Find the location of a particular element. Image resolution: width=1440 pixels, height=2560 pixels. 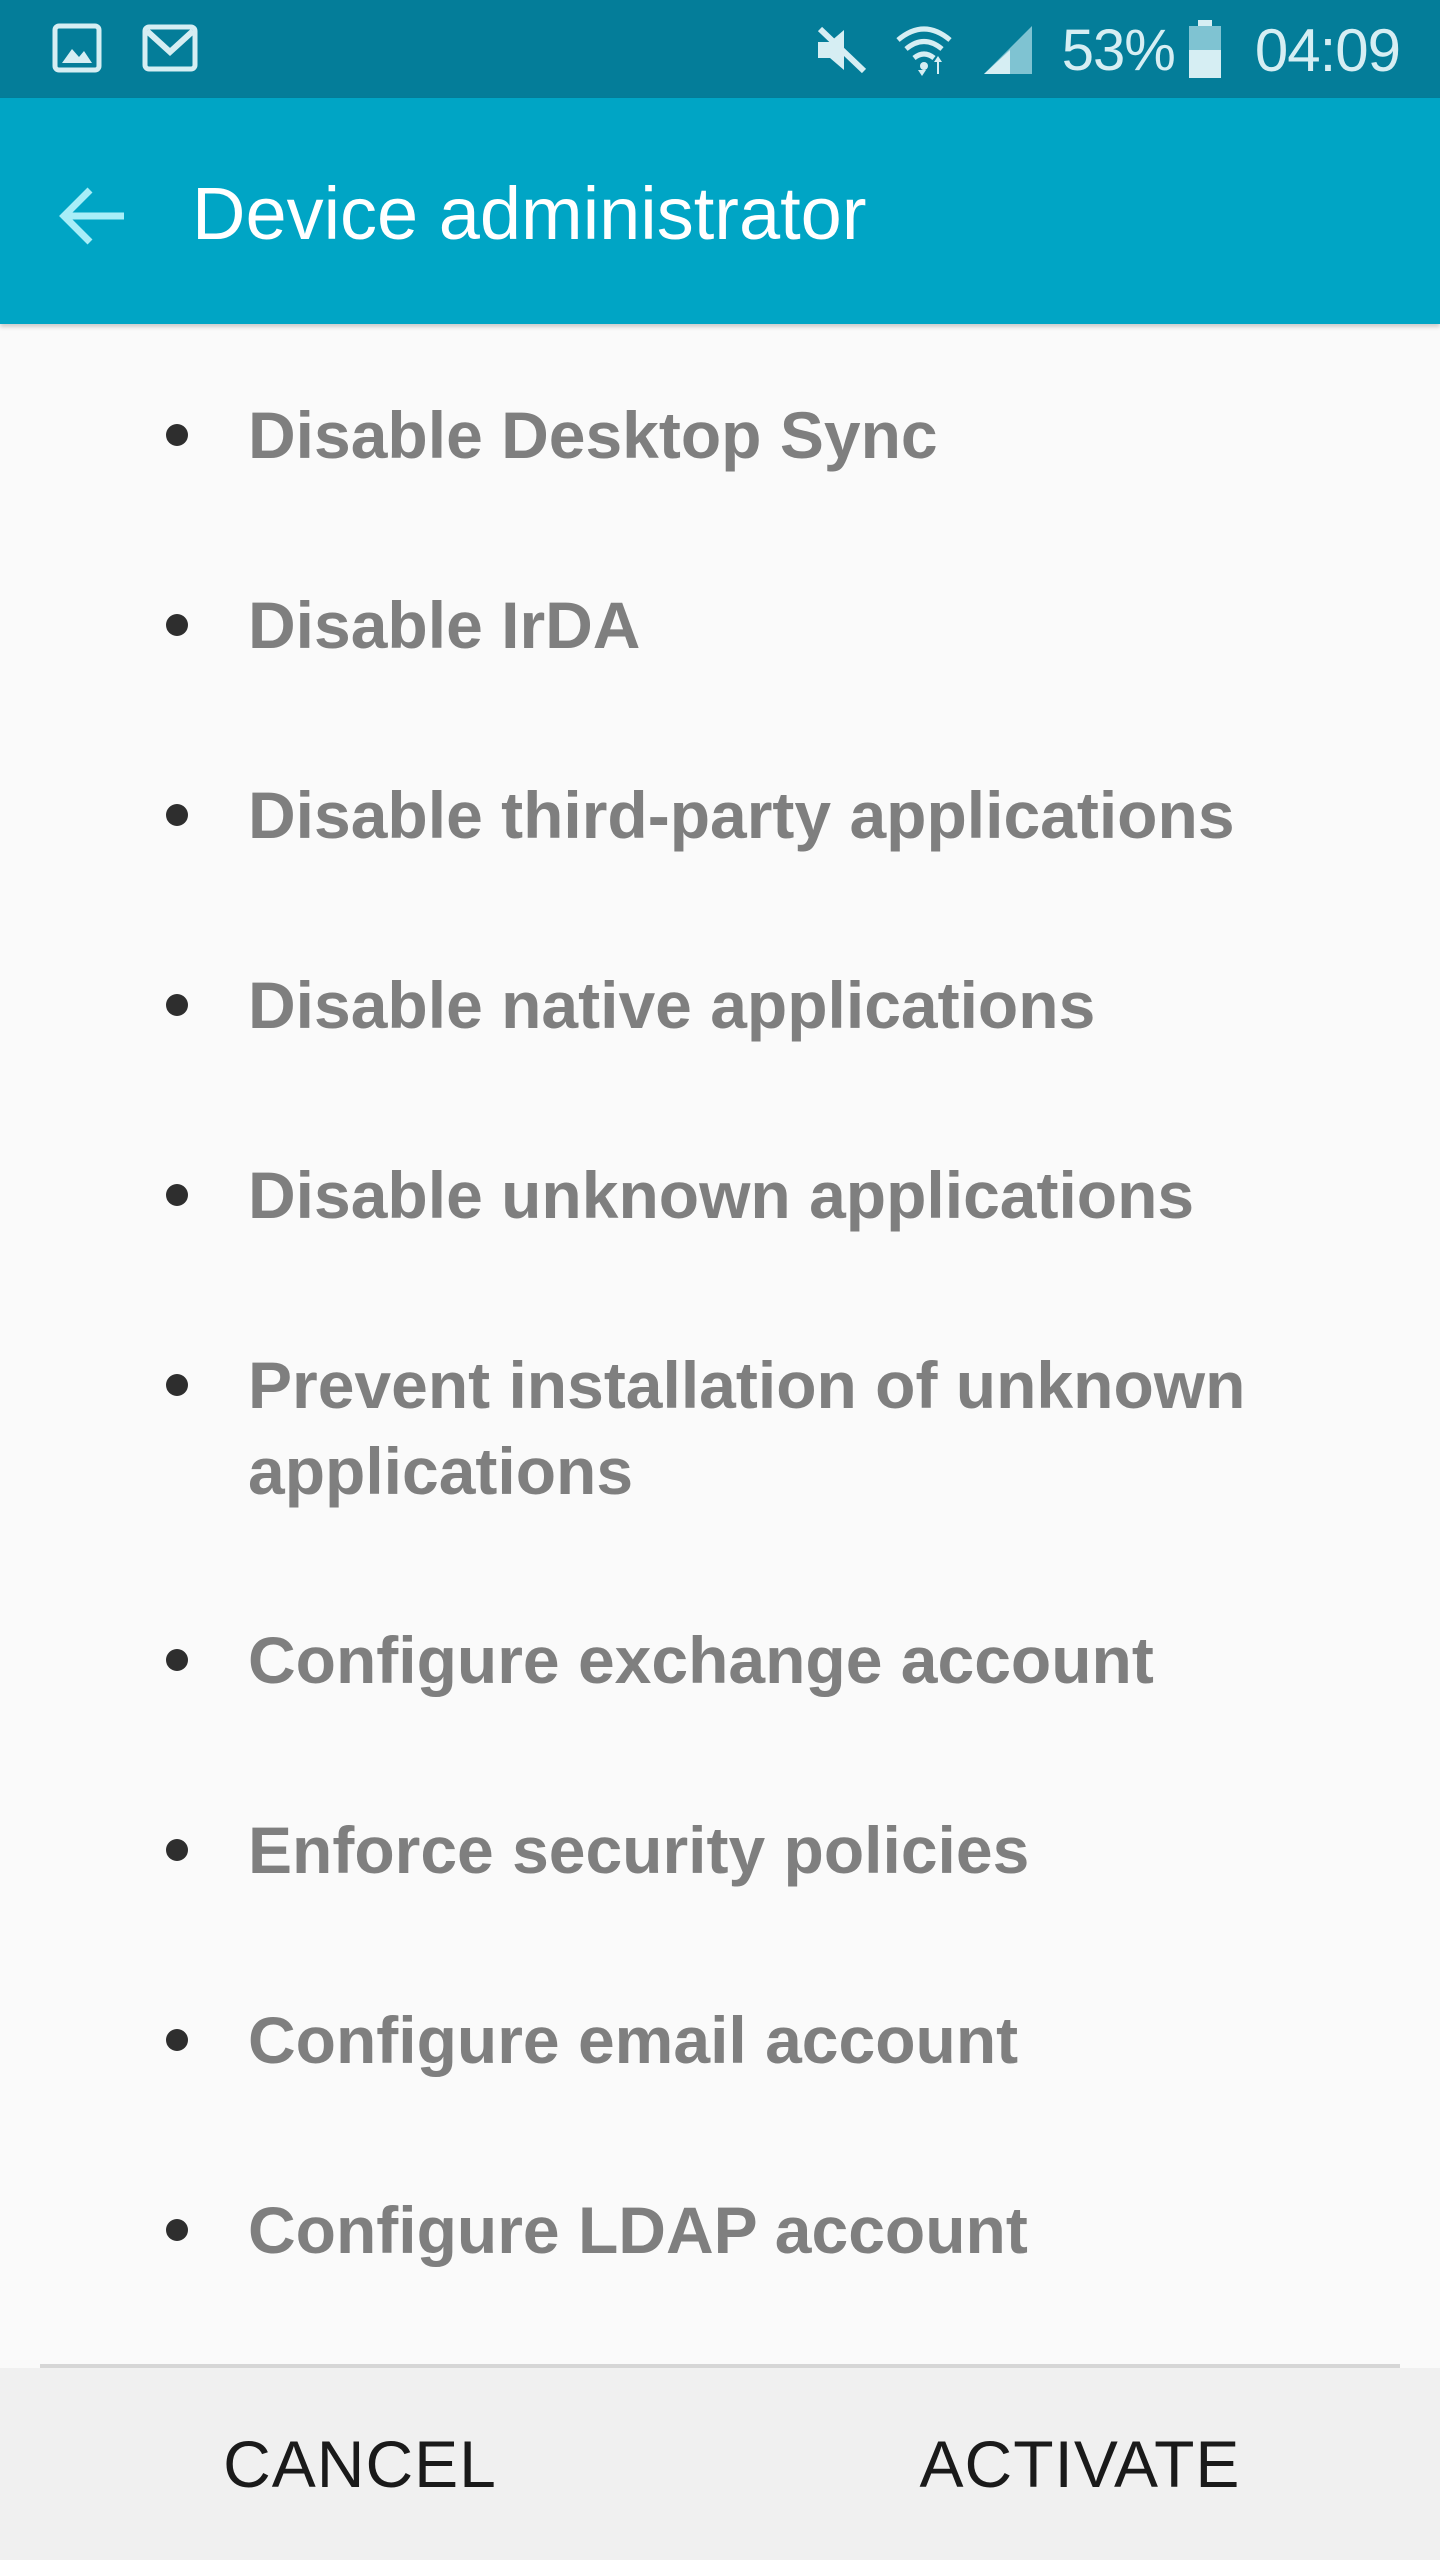

arrow-left-icon is located at coordinates (91, 216).